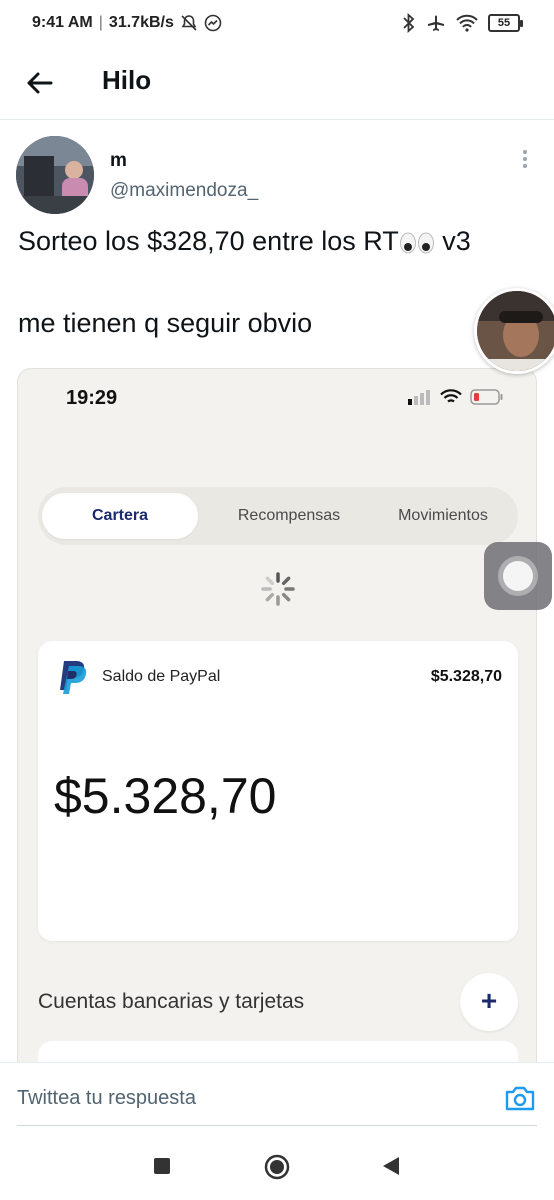 This screenshot has width=554, height=1200. Describe the element at coordinates (106, 1098) in the screenshot. I see `reply-input: Twittea tu respuesta` at that location.